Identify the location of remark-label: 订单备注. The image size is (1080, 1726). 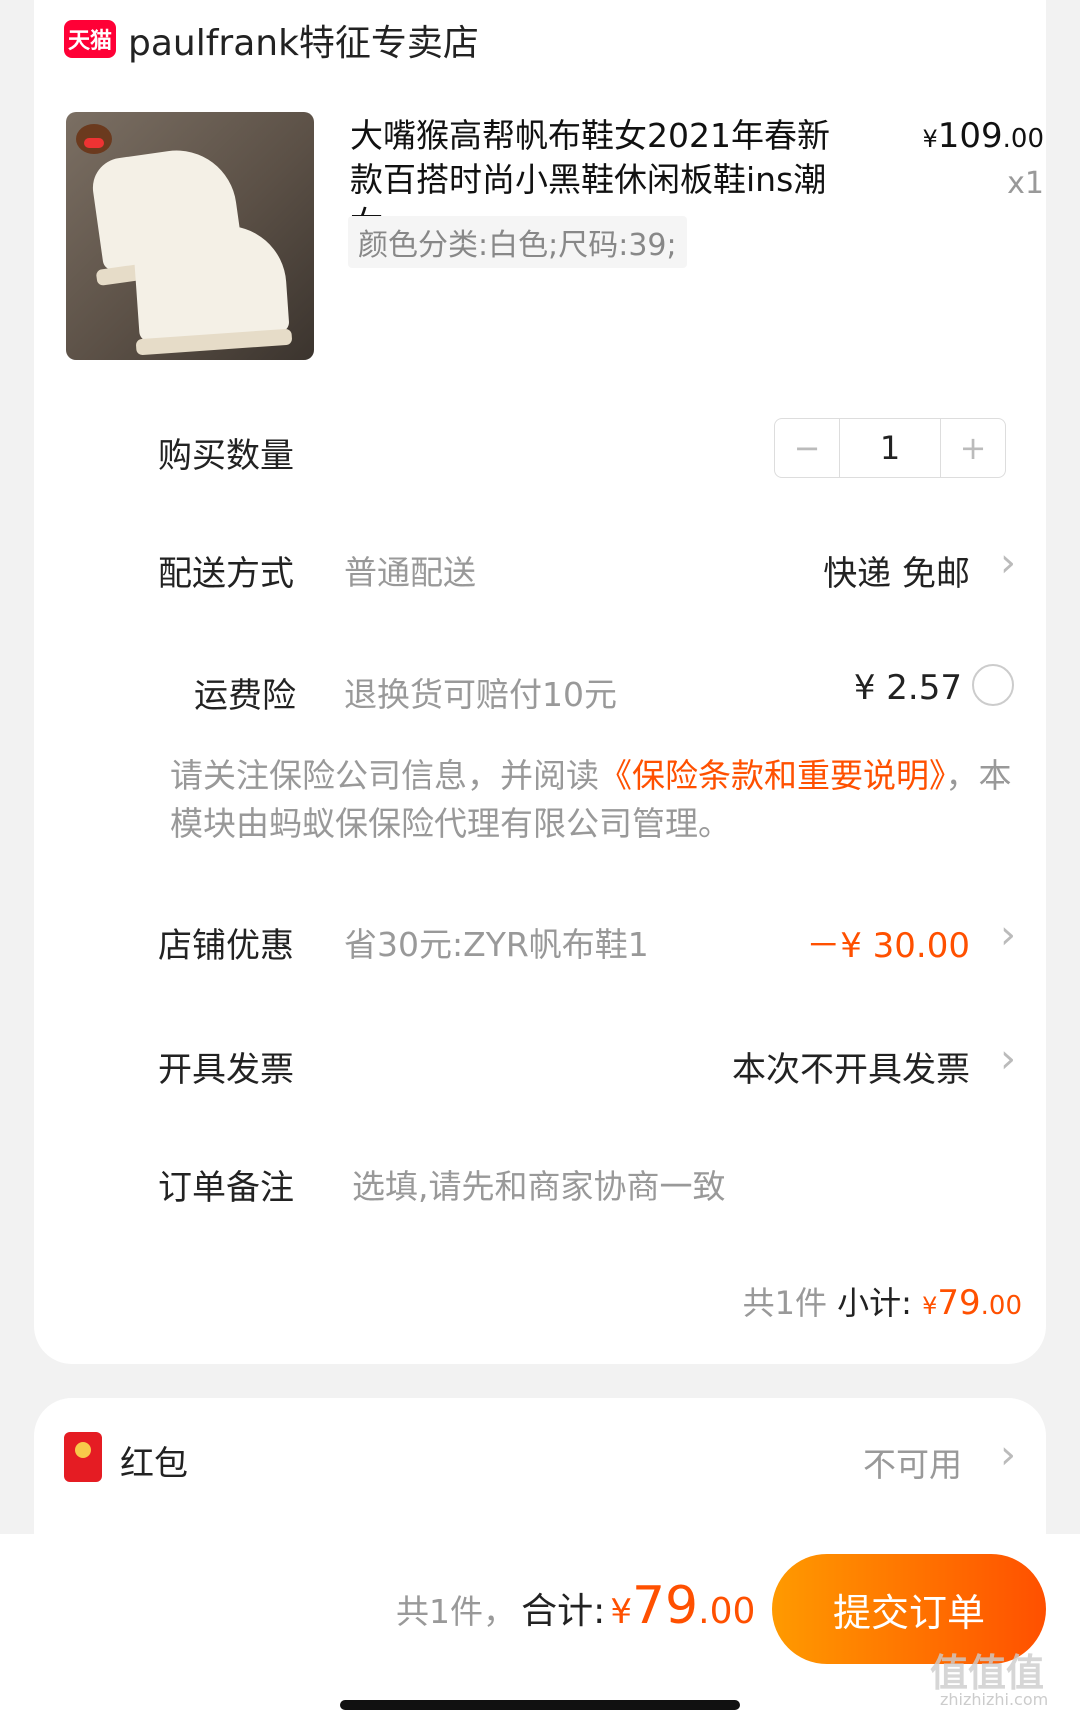
(226, 1188).